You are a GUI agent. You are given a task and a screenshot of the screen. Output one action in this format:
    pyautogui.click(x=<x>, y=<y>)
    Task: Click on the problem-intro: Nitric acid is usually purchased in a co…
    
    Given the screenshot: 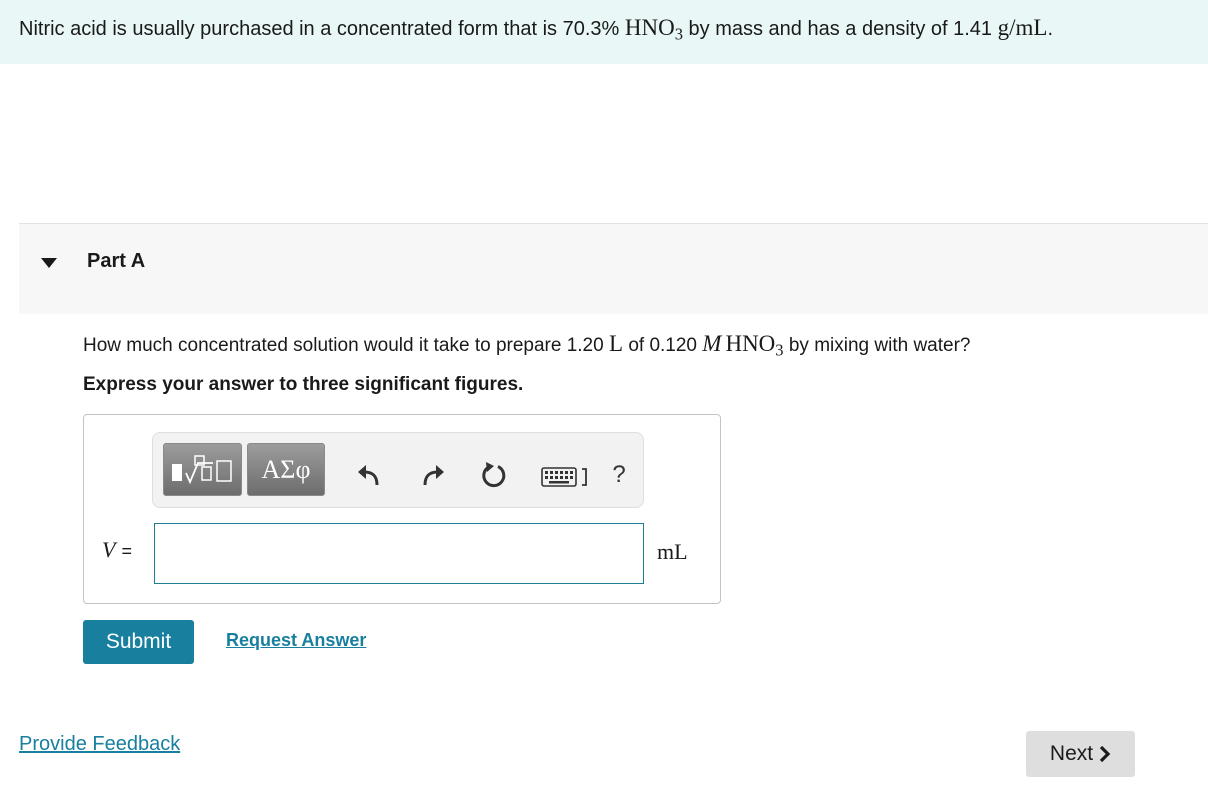 What is the action you would take?
    pyautogui.click(x=604, y=32)
    